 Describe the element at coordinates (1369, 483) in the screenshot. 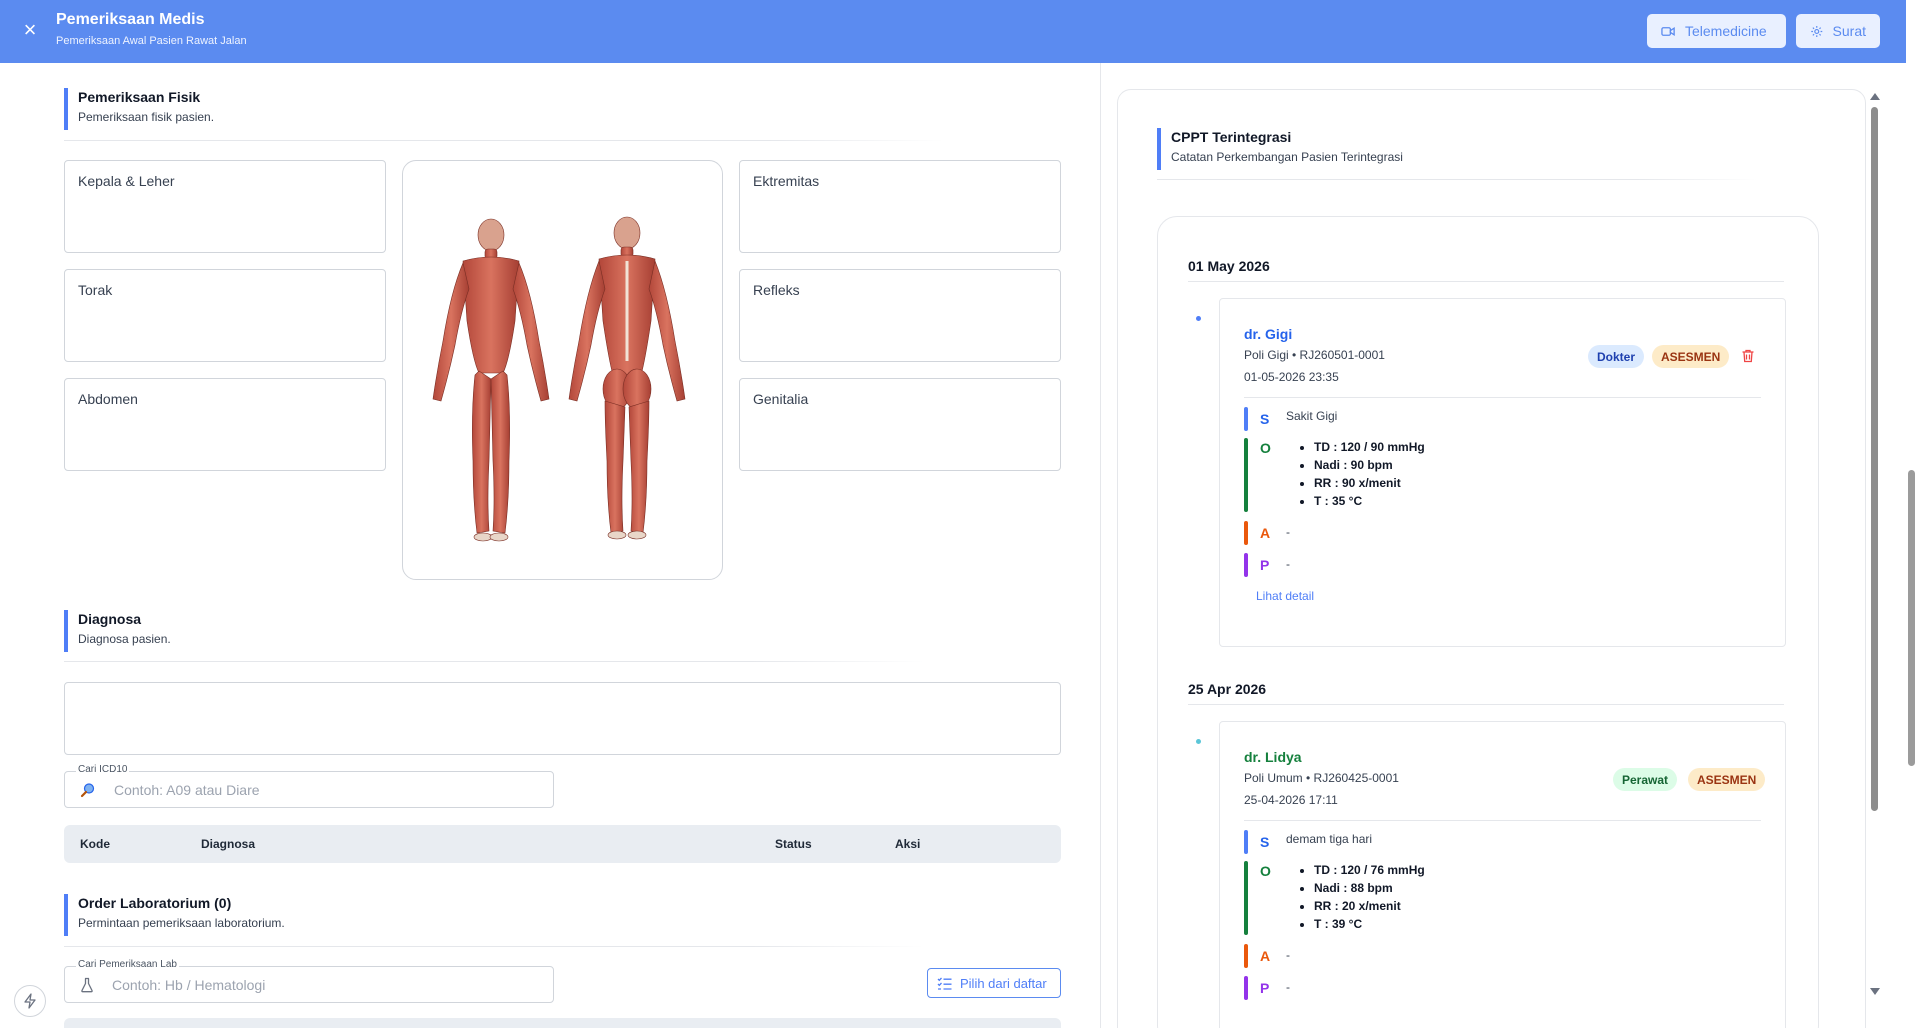

I see `vital-item: RR : 90 x/menit` at that location.